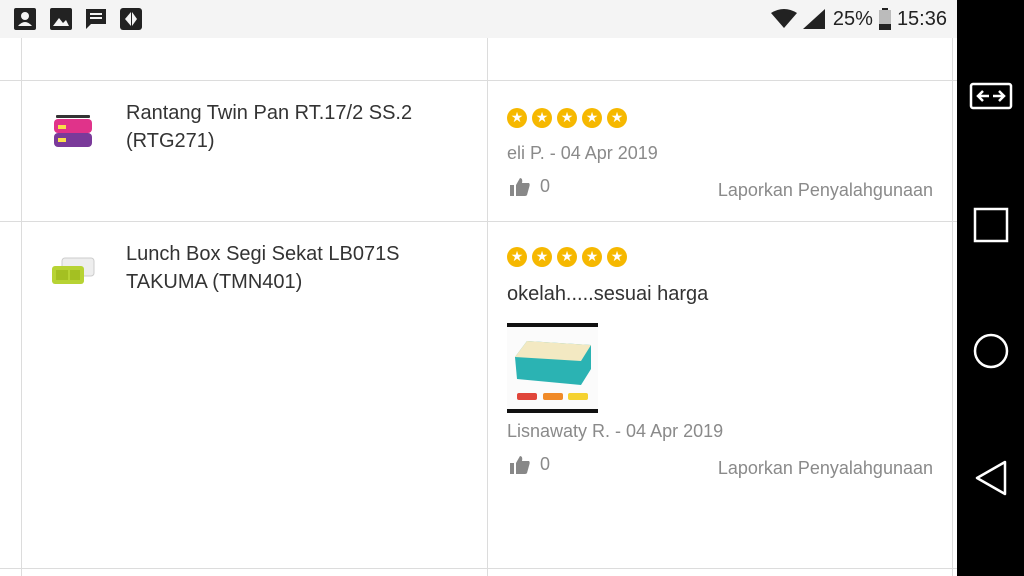 The width and height of the screenshot is (1024, 576). What do you see at coordinates (783, 18) in the screenshot?
I see `wifi-icon` at bounding box center [783, 18].